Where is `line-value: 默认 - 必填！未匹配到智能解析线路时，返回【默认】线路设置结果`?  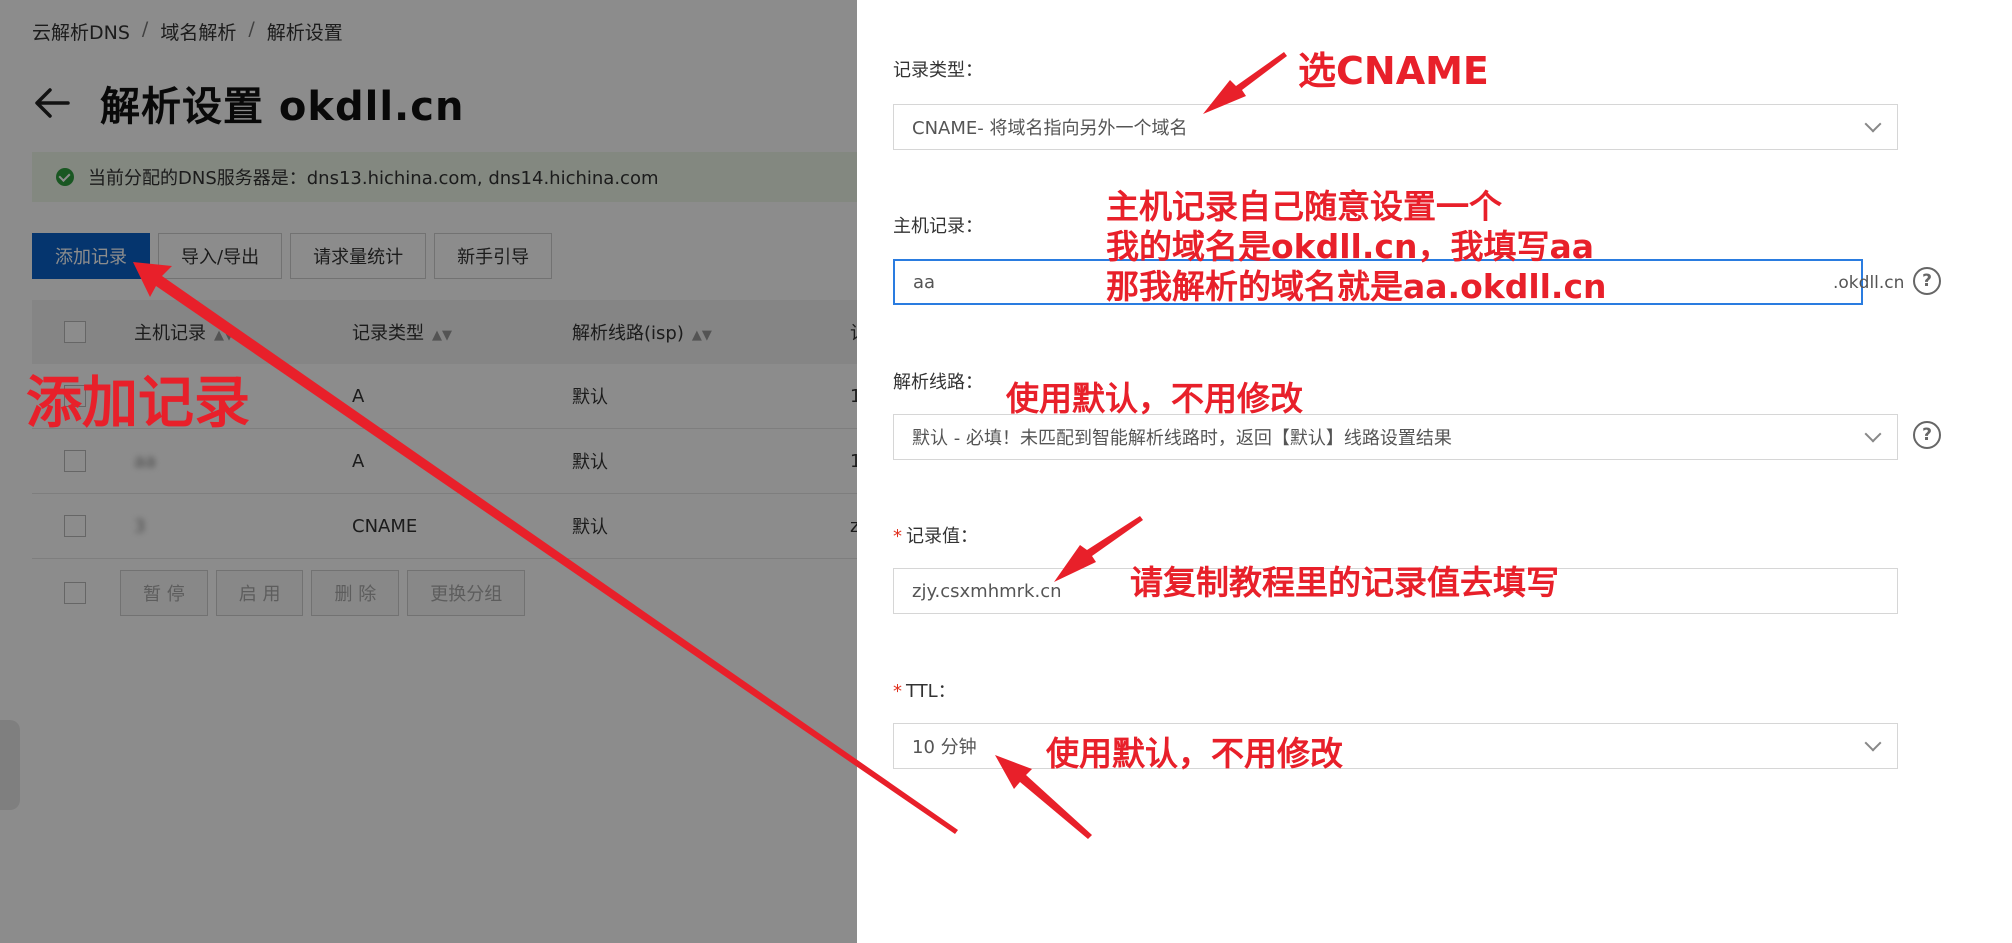 line-value: 默认 - 必填！未匹配到智能解析线路时，返回【默认】线路设置结果 is located at coordinates (1182, 438).